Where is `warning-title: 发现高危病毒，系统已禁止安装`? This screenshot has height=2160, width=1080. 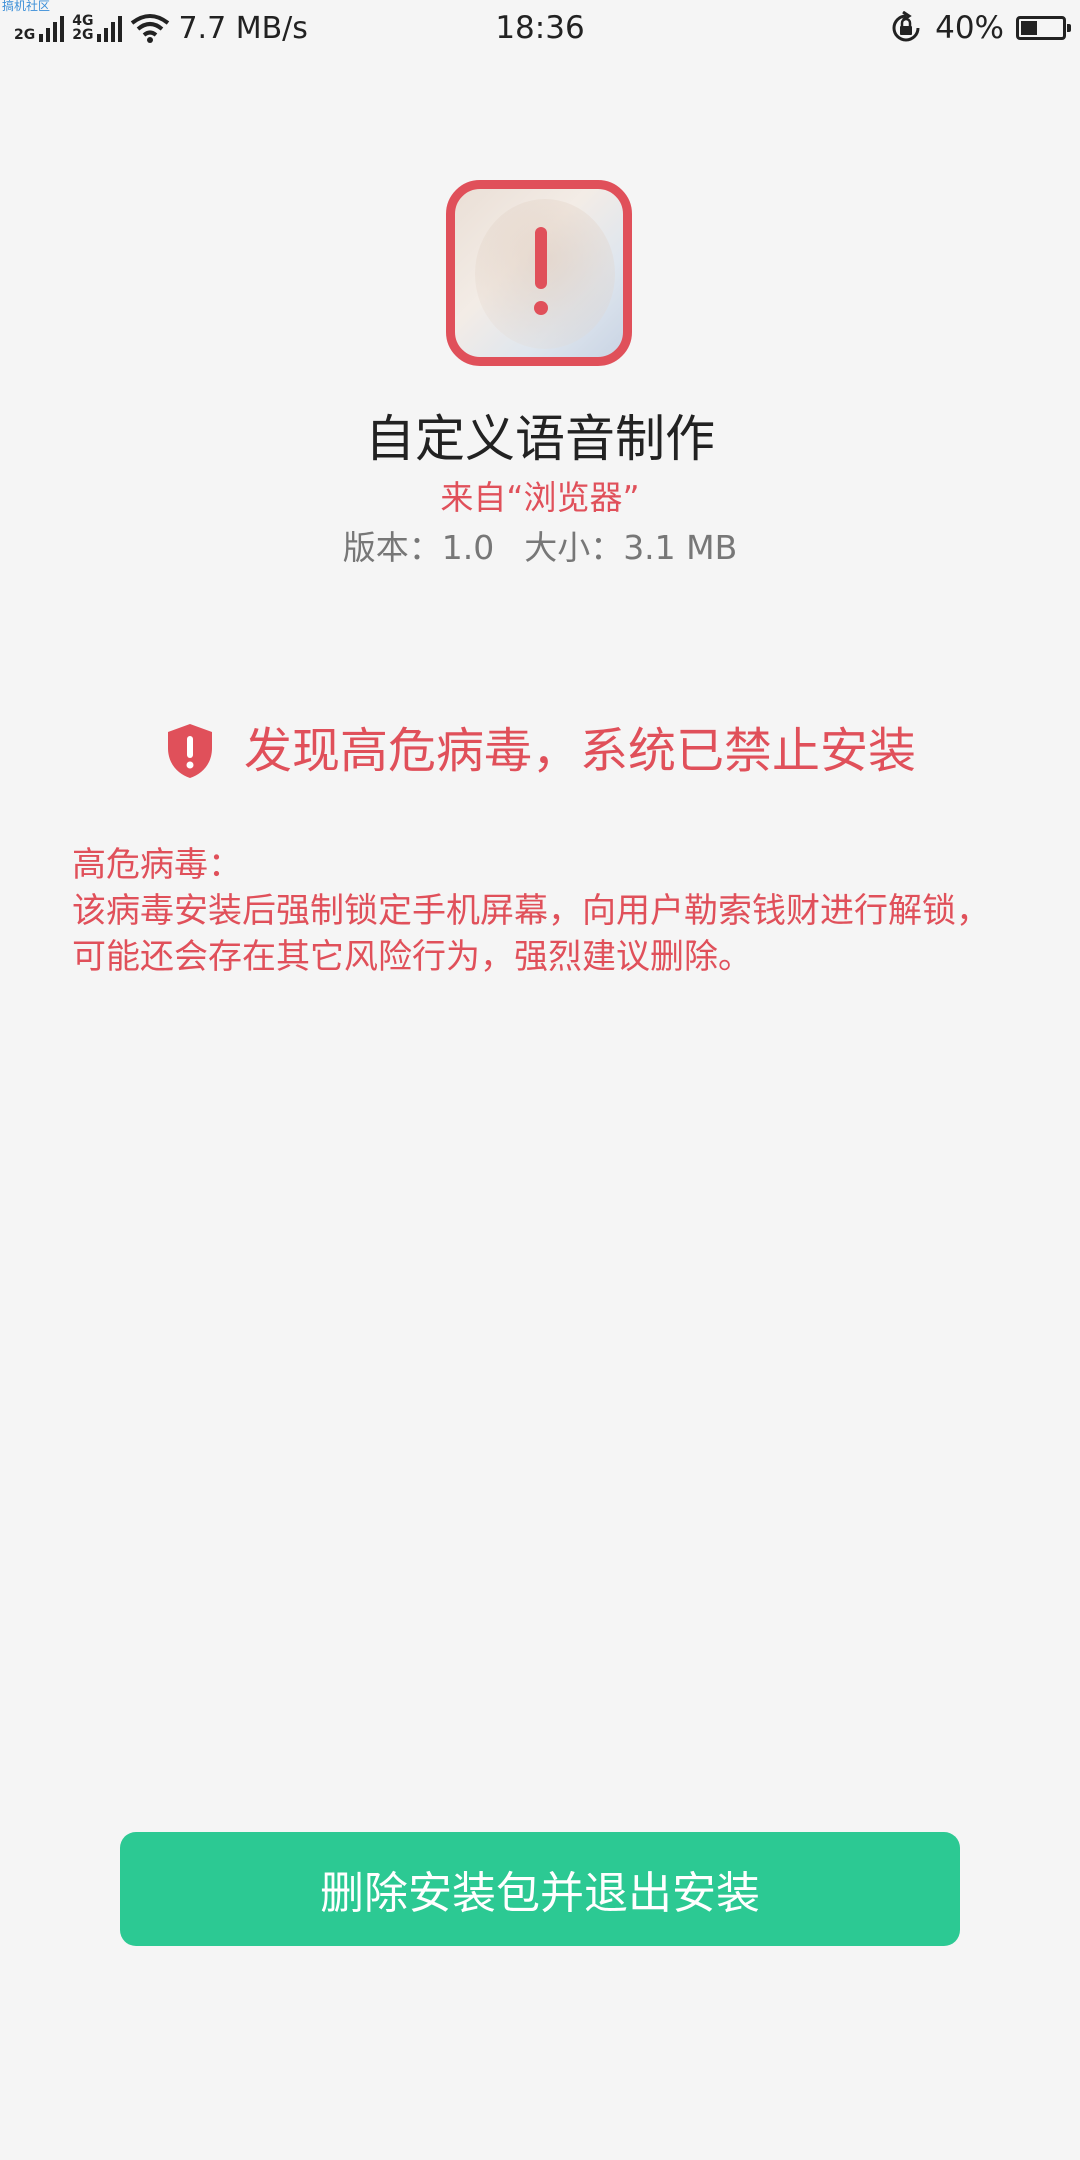 warning-title: 发现高危病毒，系统已禁止安装 is located at coordinates (579, 751).